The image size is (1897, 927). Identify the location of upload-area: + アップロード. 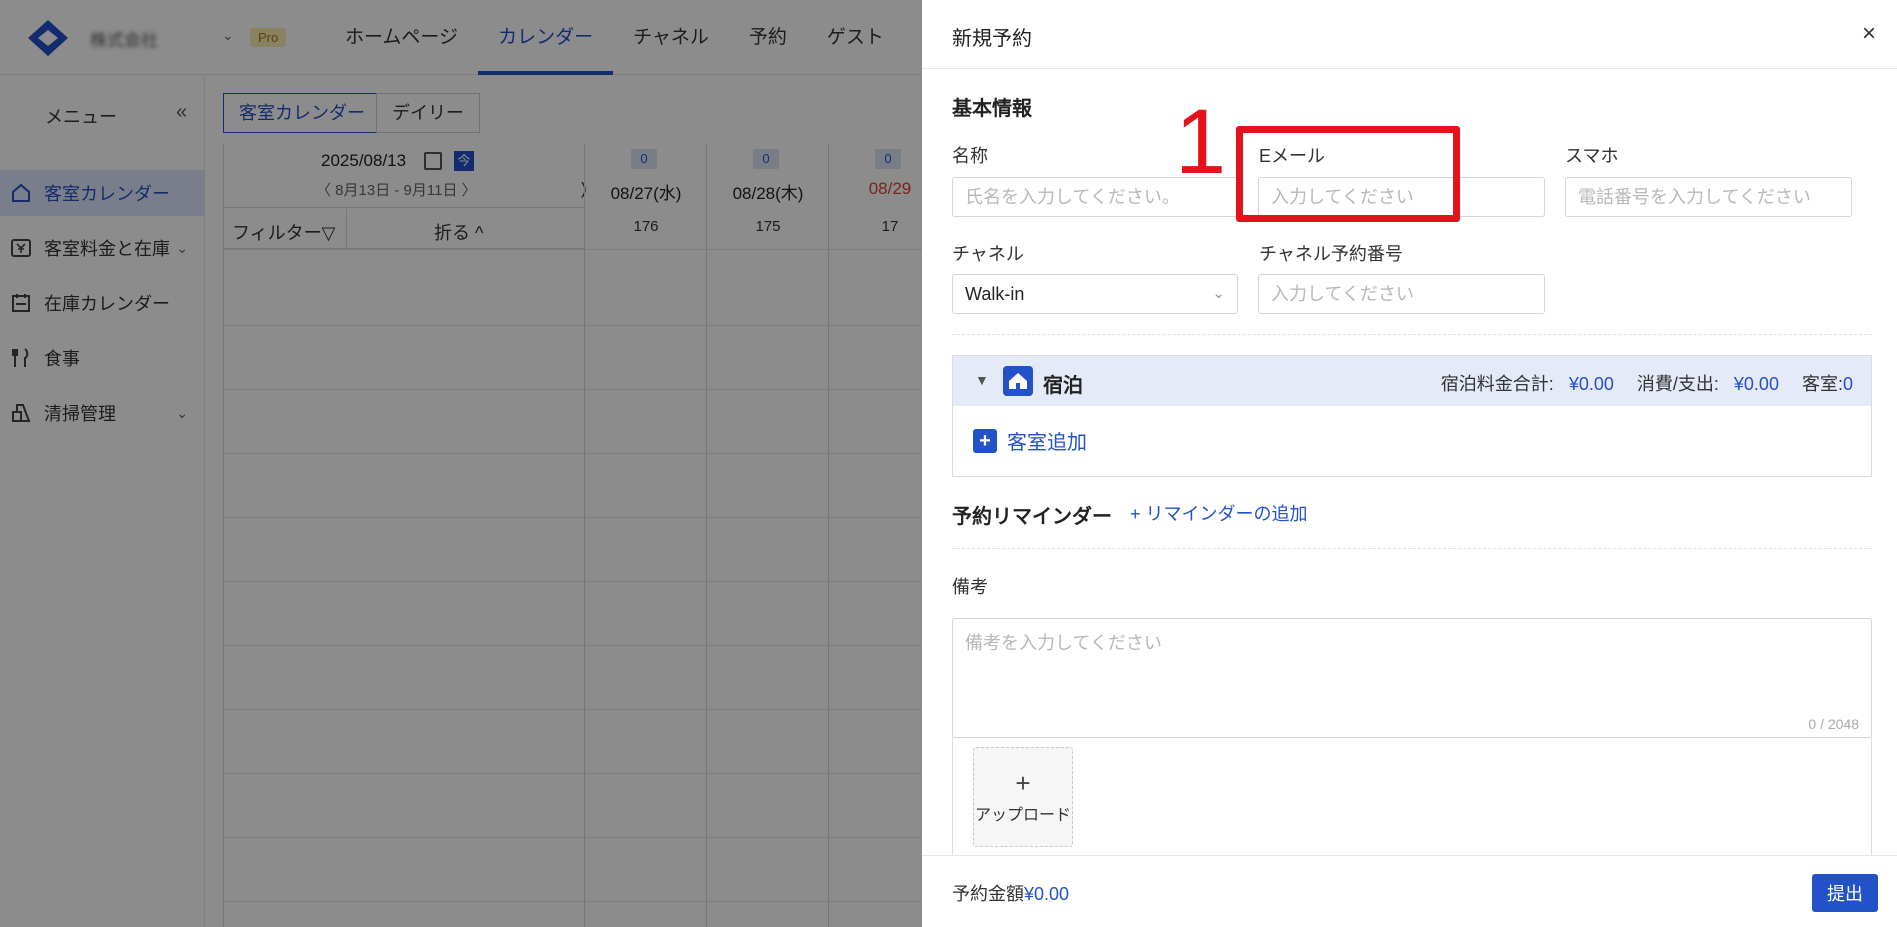
(1412, 797).